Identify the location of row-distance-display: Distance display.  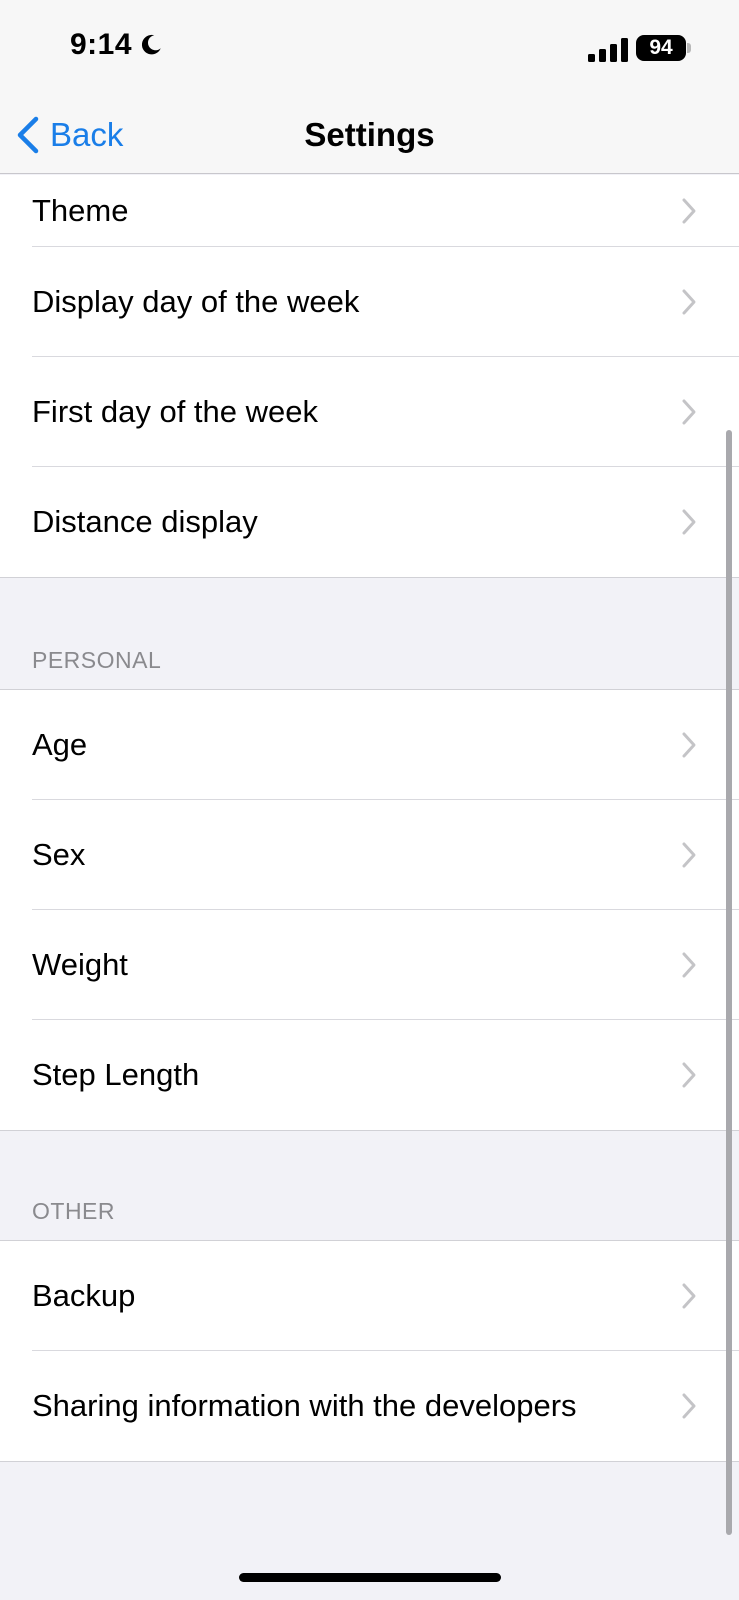
(369, 522).